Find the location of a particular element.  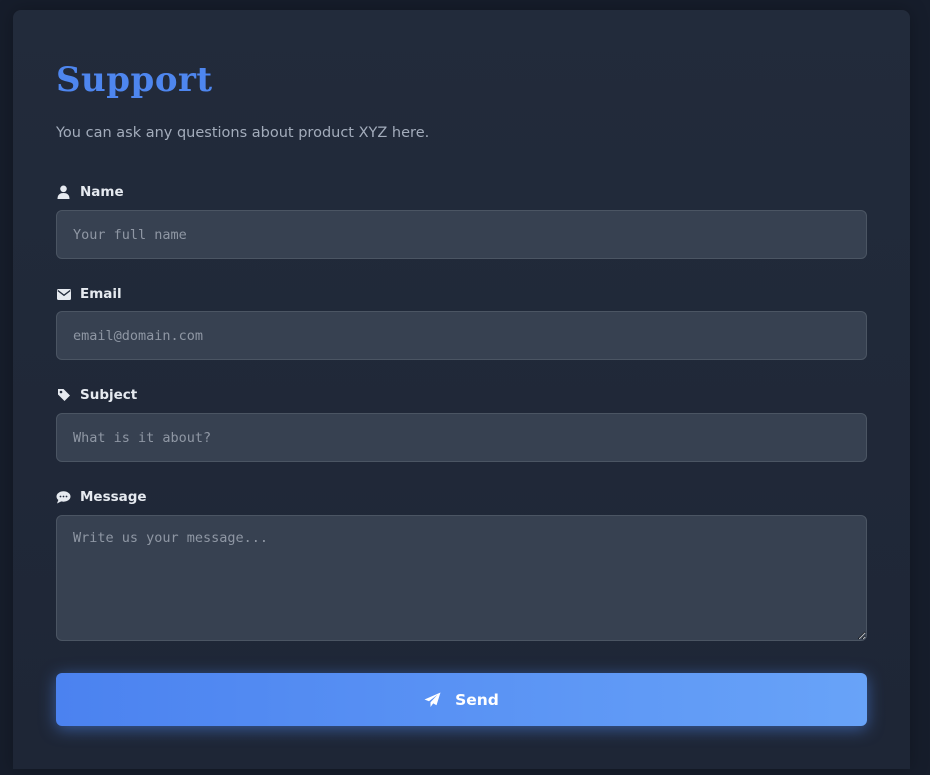

user-icon is located at coordinates (63, 192).